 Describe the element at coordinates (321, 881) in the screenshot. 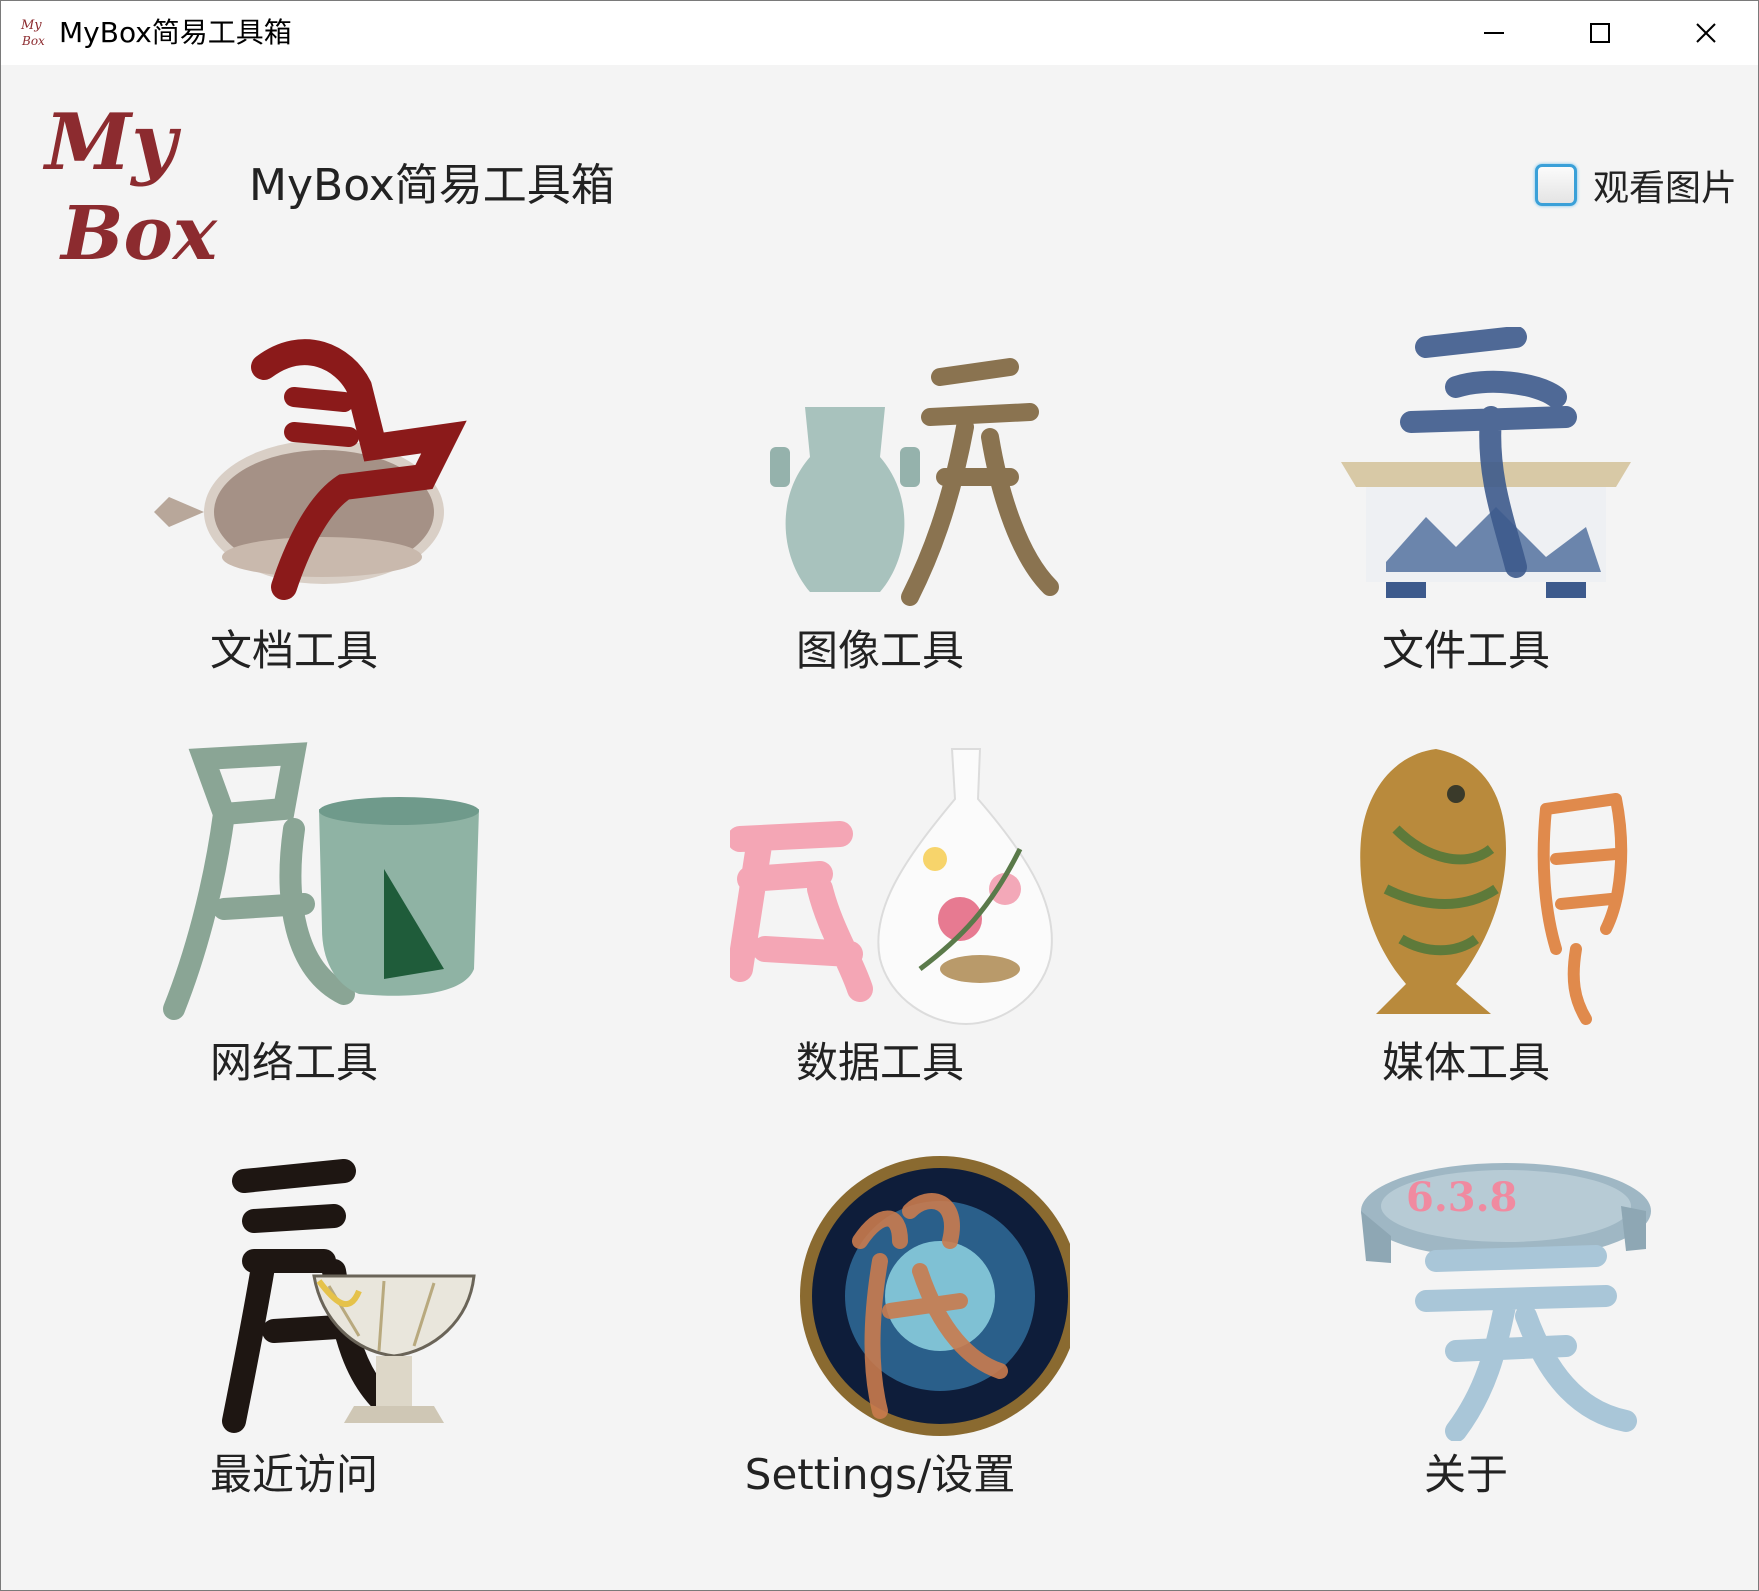

I see `celadon-jar-icon` at that location.